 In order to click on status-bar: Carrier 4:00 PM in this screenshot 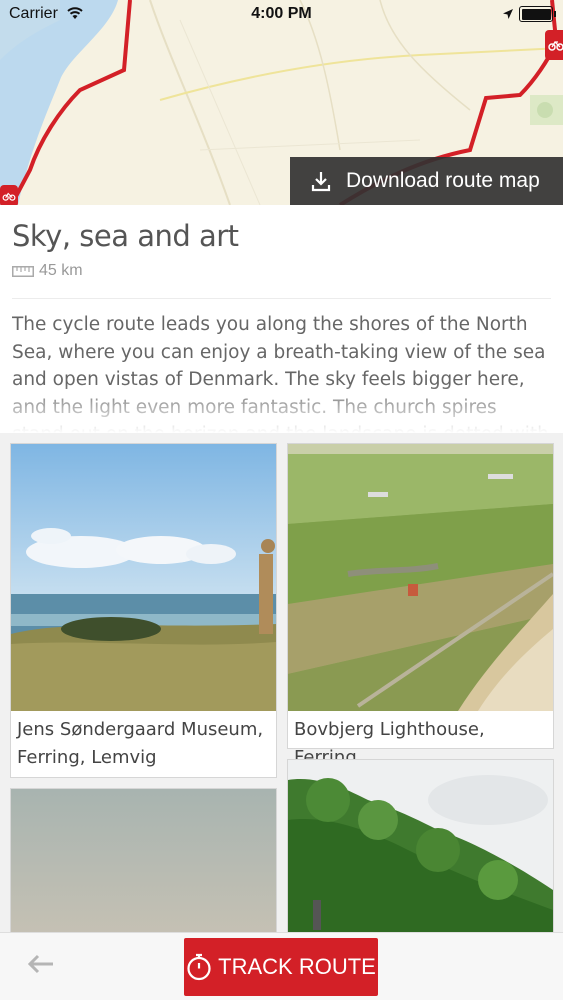, I will do `click(281, 15)`.